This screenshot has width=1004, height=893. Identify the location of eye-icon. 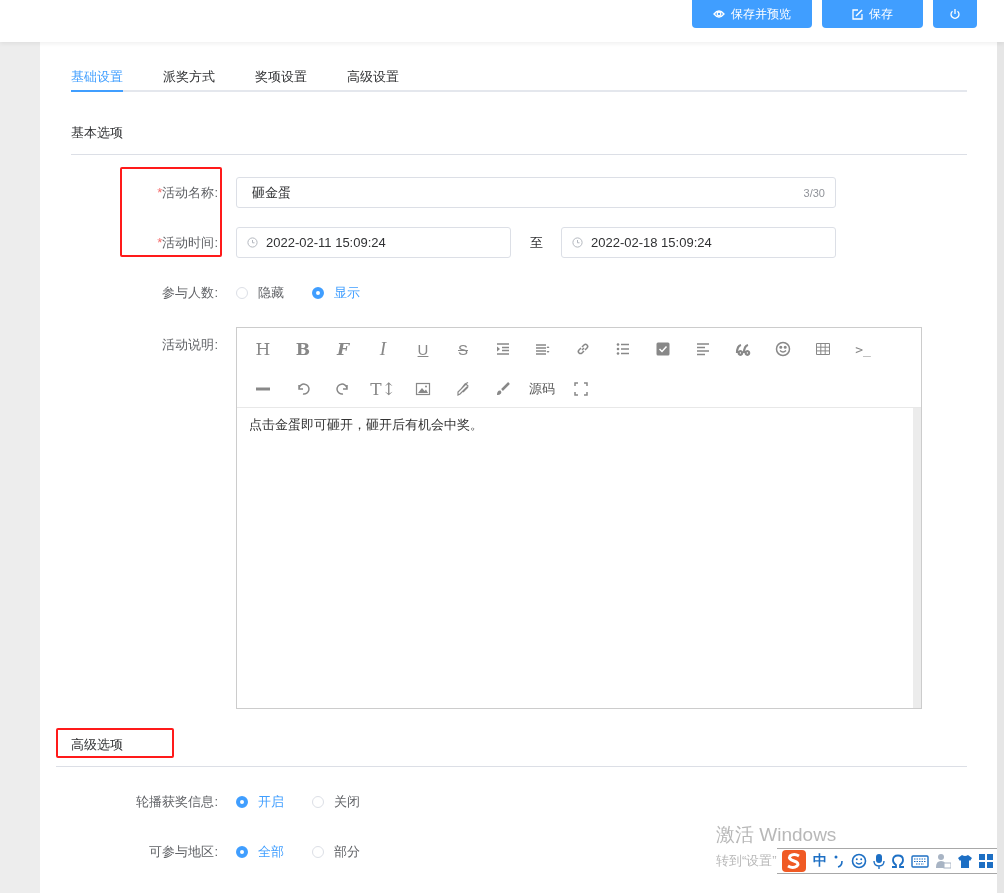
(719, 14).